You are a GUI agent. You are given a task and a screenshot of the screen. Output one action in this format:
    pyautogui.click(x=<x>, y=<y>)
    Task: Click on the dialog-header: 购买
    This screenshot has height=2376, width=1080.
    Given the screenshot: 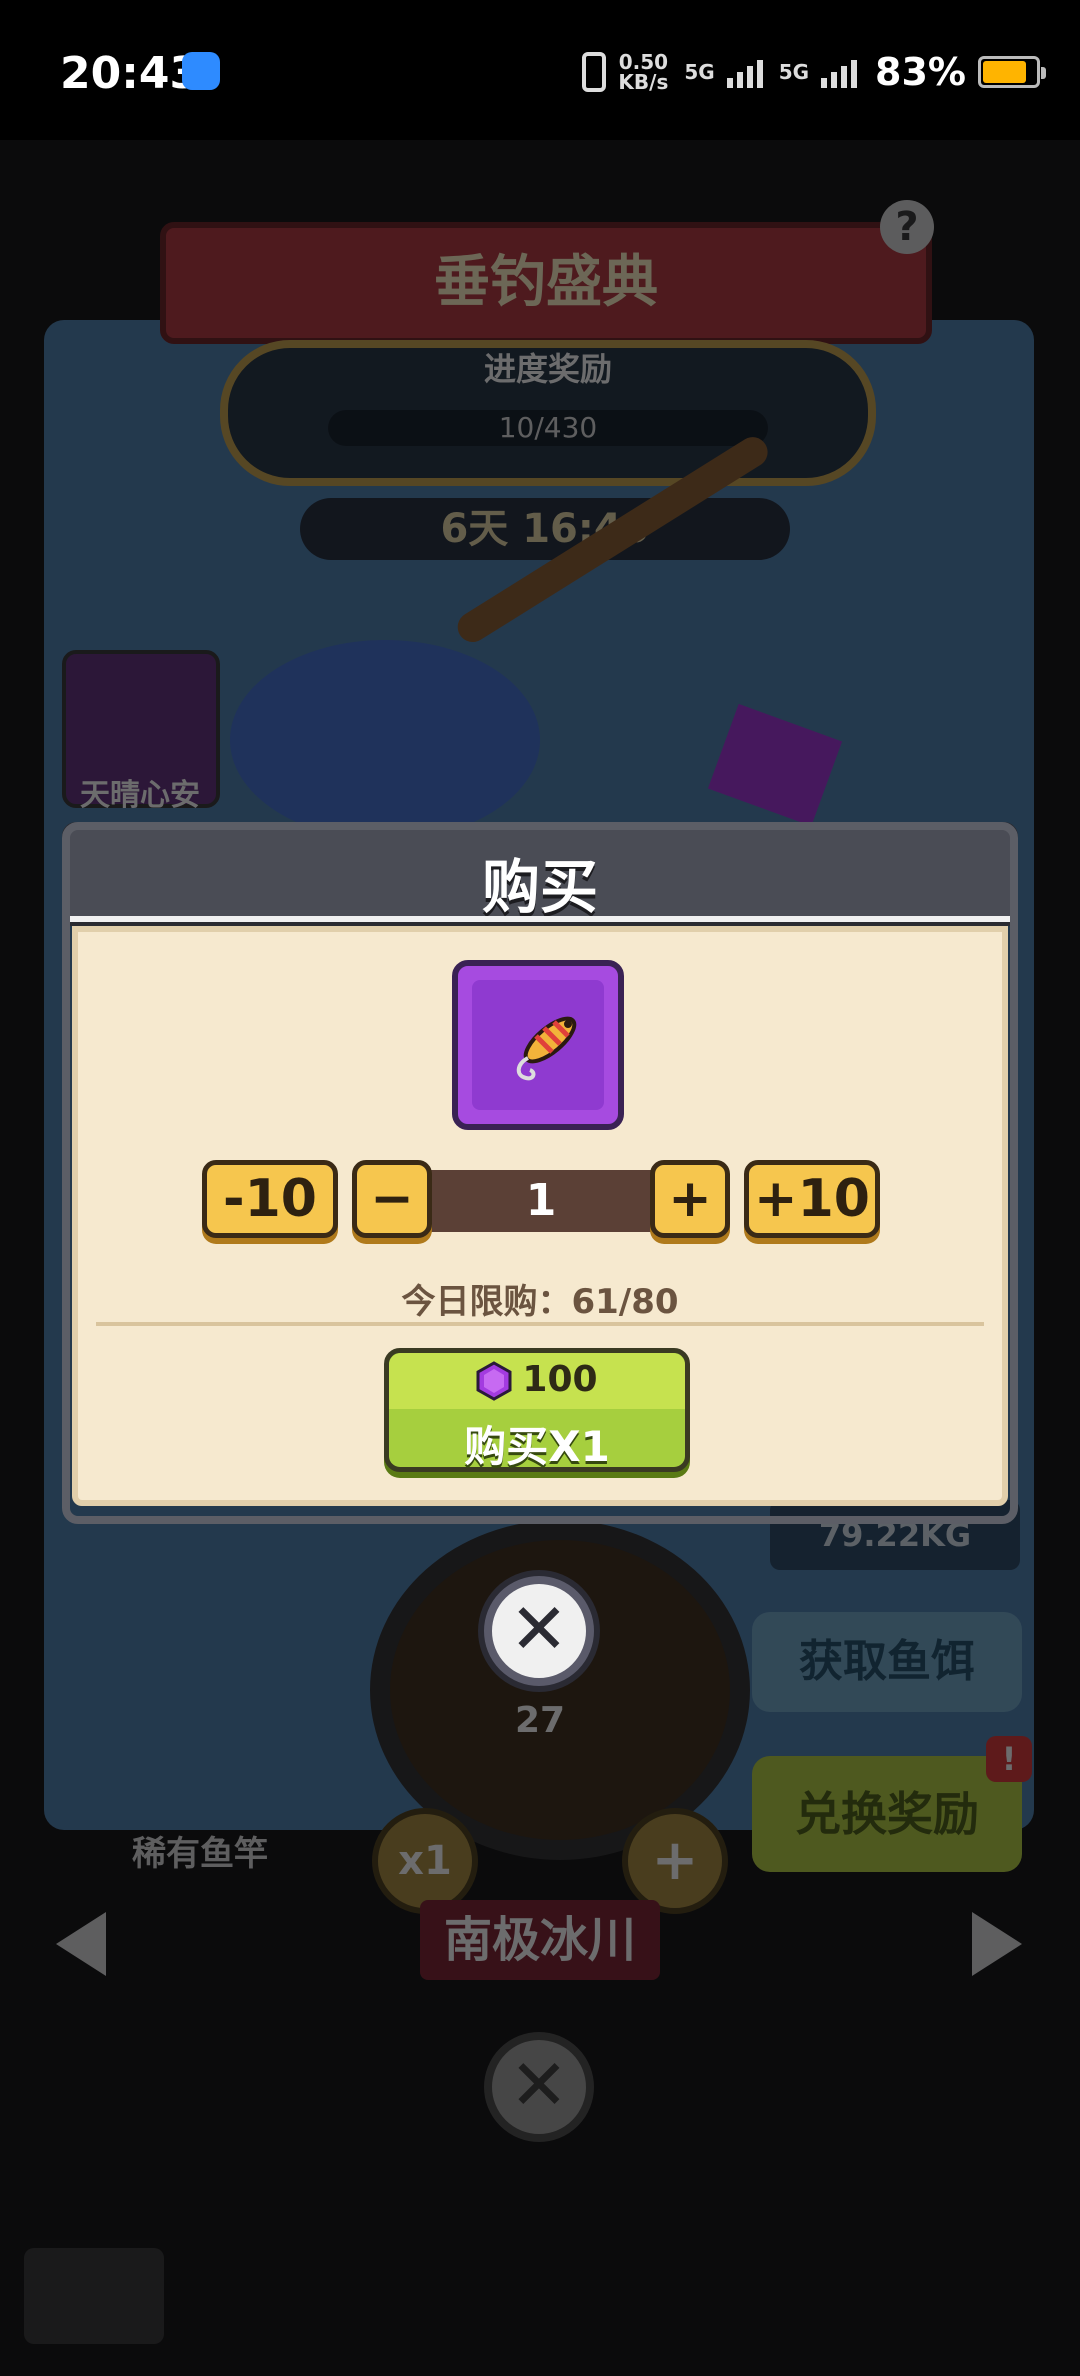 What is the action you would take?
    pyautogui.click(x=540, y=874)
    